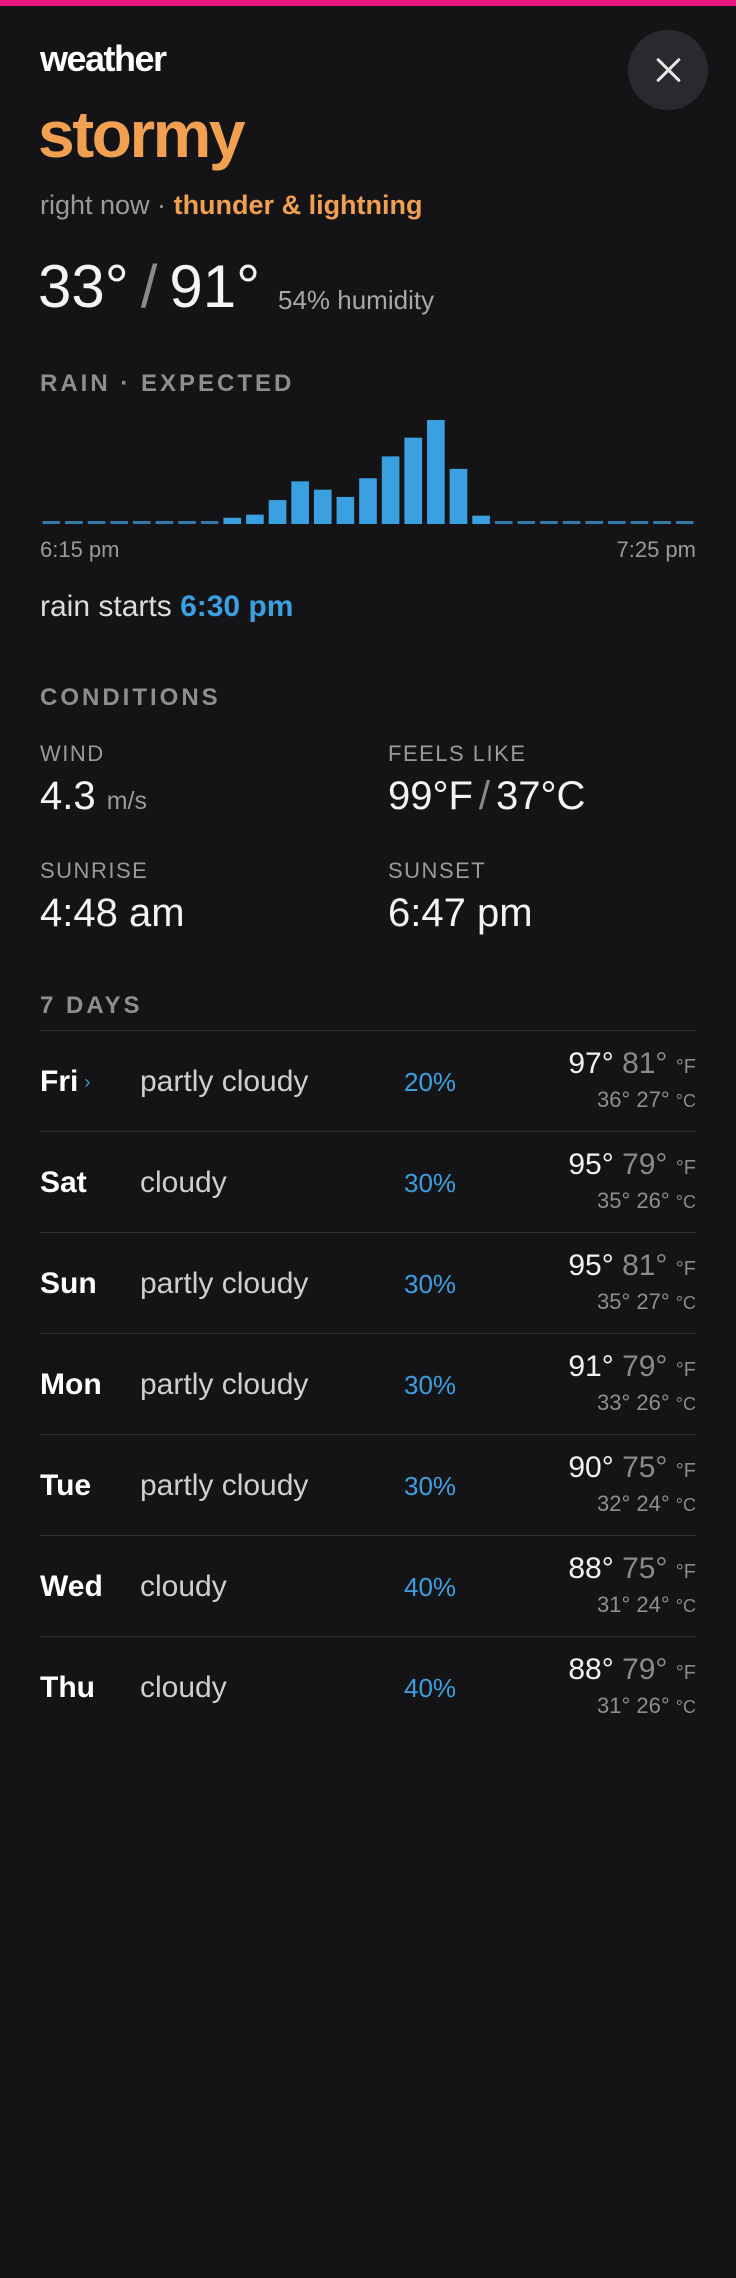  What do you see at coordinates (67, 1687) in the screenshot?
I see `forecast-day: Thu` at bounding box center [67, 1687].